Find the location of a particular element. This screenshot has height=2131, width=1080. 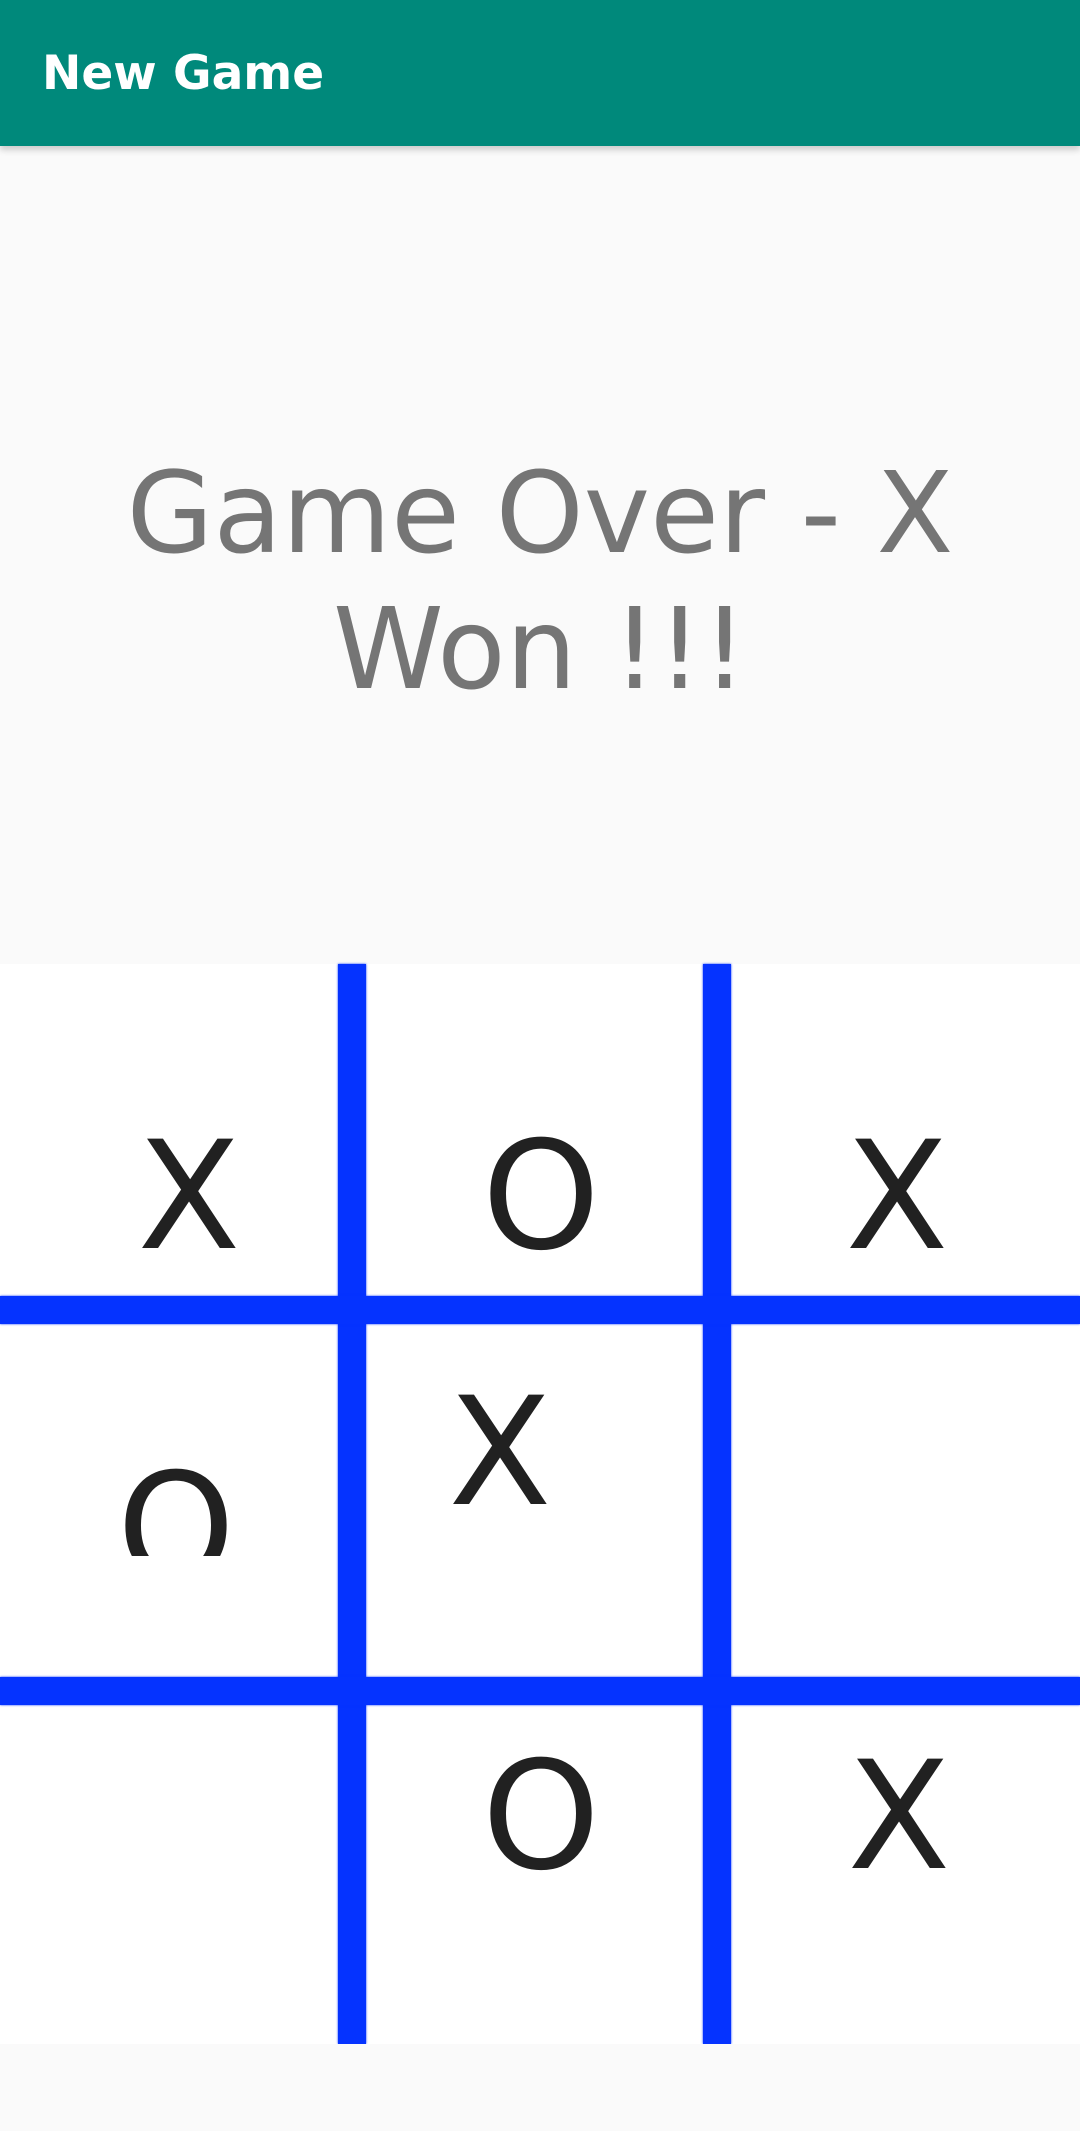

cell-r1-c3: X is located at coordinates (897, 1197).